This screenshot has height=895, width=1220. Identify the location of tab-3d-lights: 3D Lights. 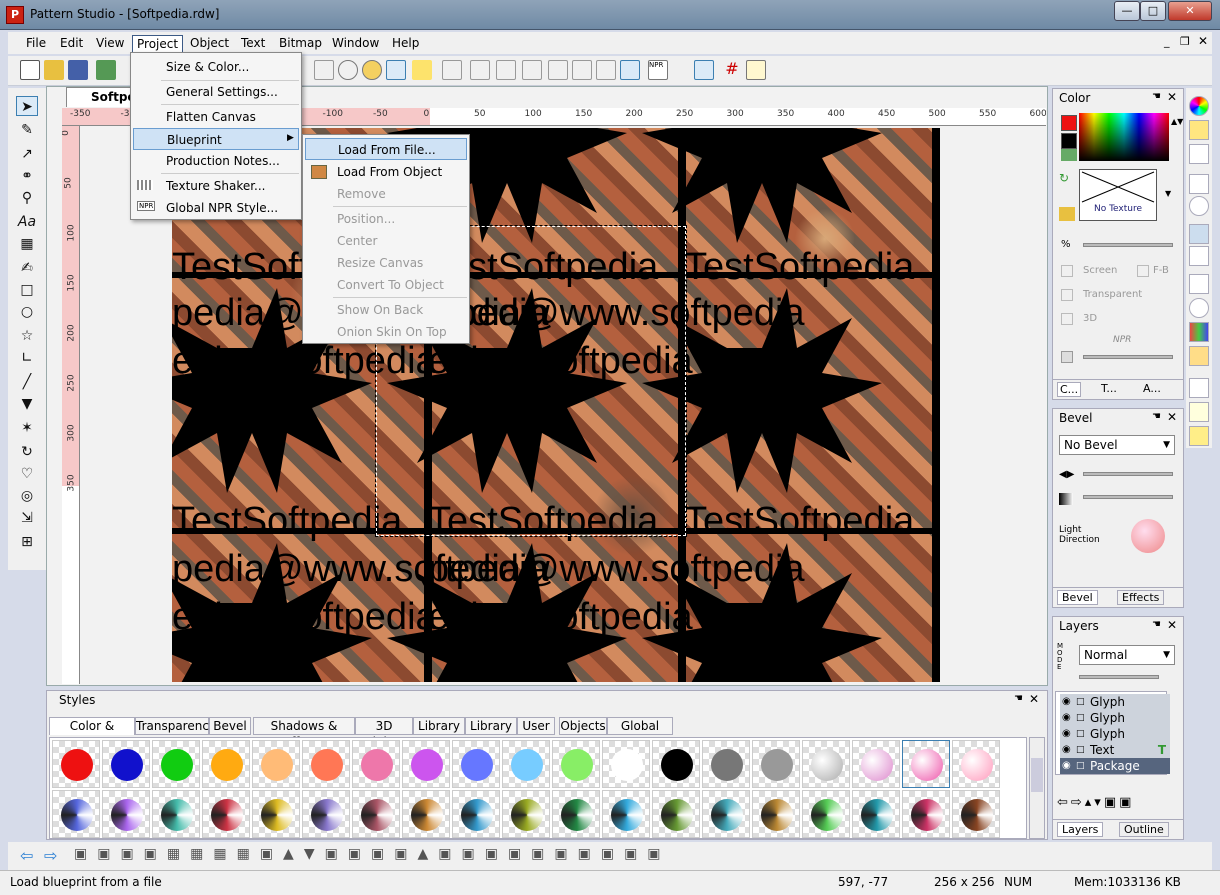
(384, 733).